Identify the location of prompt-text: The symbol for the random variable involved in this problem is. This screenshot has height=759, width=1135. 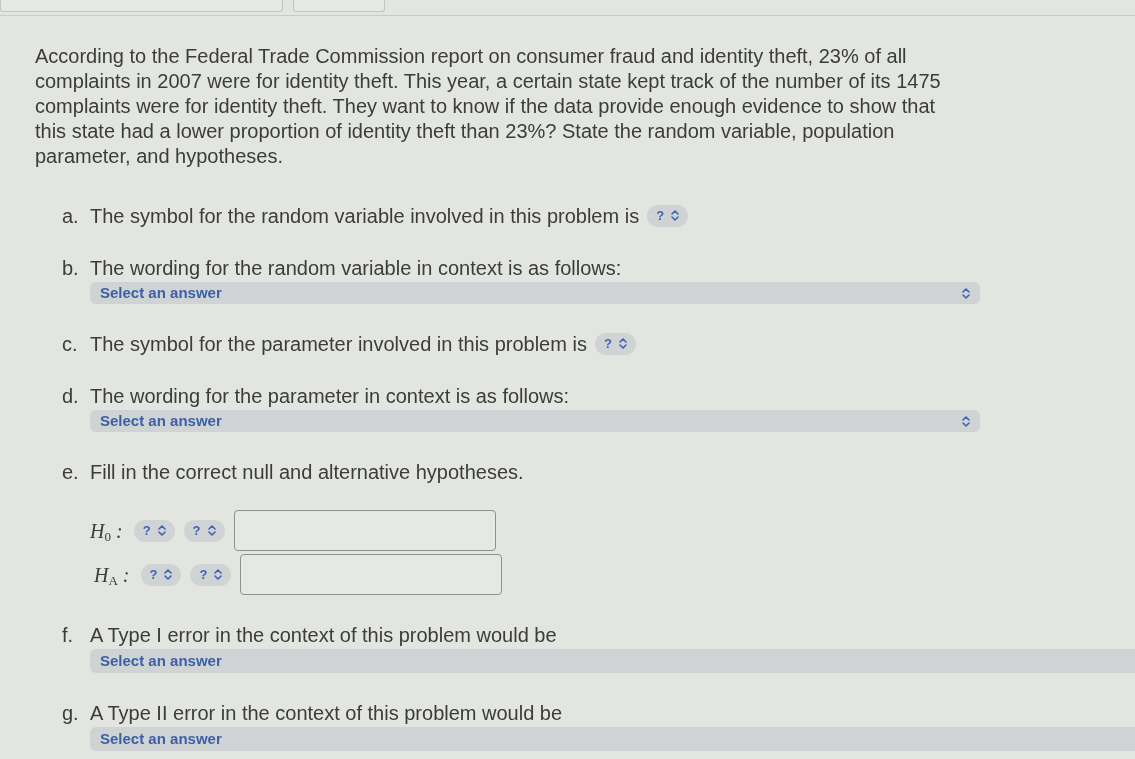
(365, 216).